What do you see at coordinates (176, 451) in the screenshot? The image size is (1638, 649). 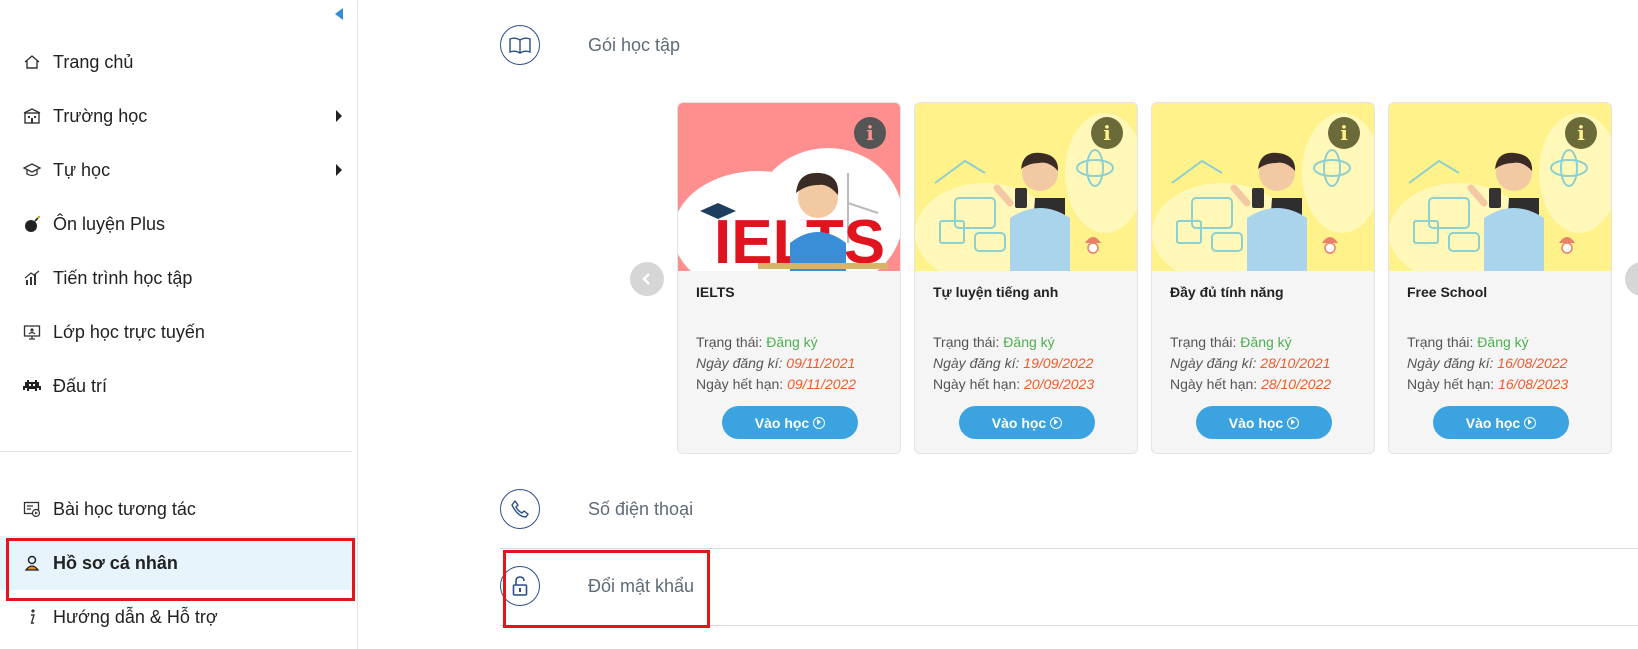 I see `sidebar-divider` at bounding box center [176, 451].